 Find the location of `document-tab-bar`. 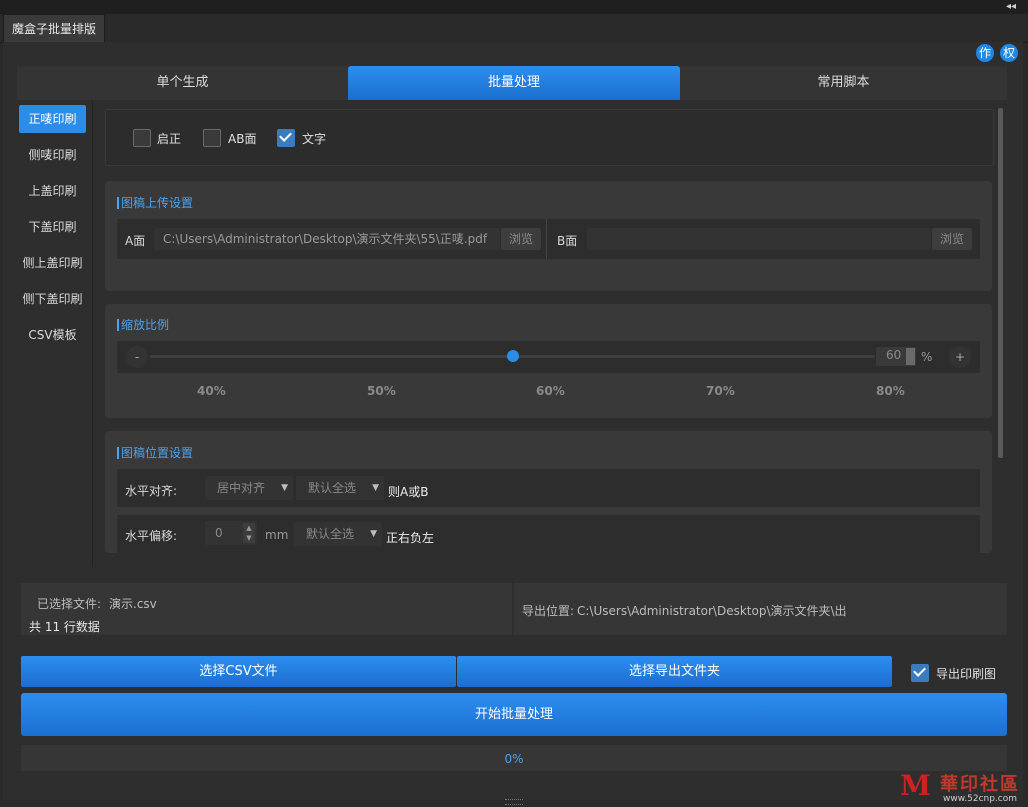

document-tab-bar is located at coordinates (514, 28).